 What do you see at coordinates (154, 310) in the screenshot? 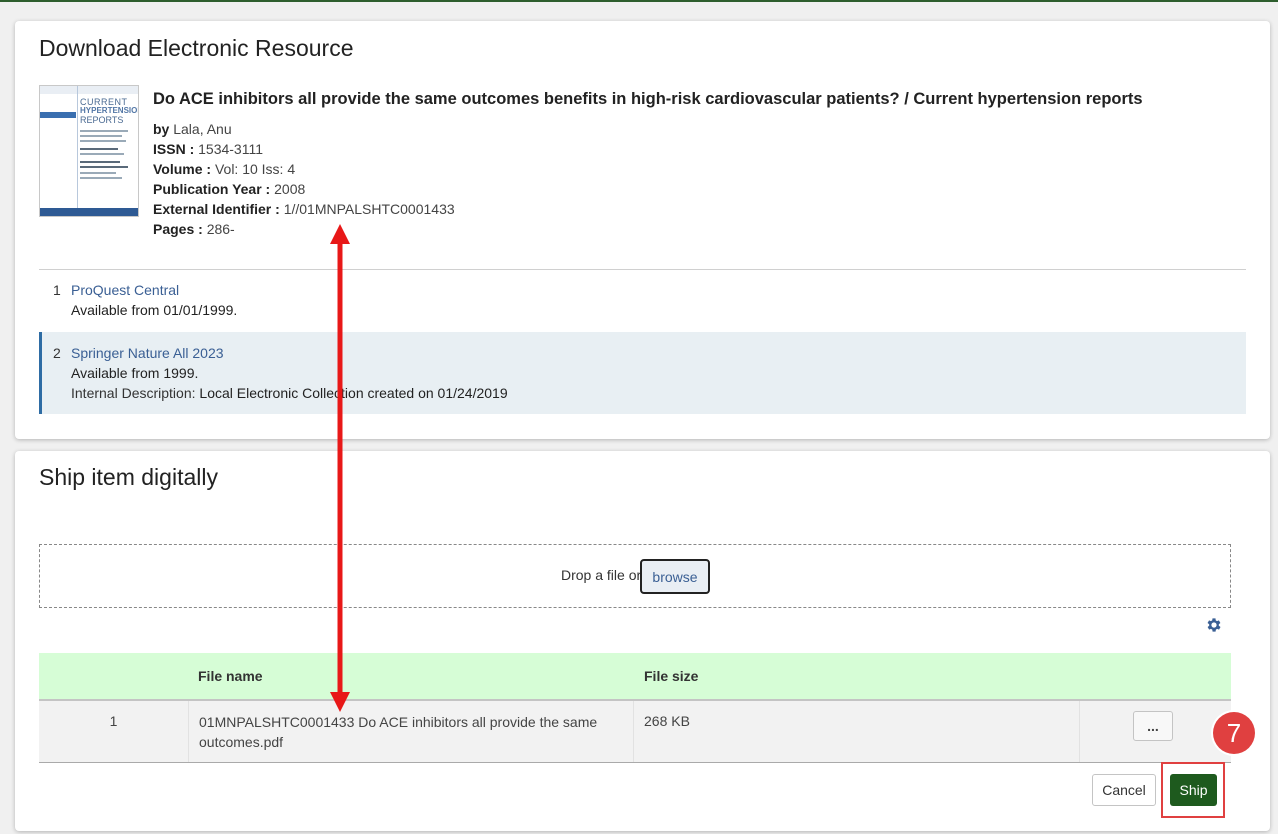
I see `resource-availability: Available from 01/01/1999.` at bounding box center [154, 310].